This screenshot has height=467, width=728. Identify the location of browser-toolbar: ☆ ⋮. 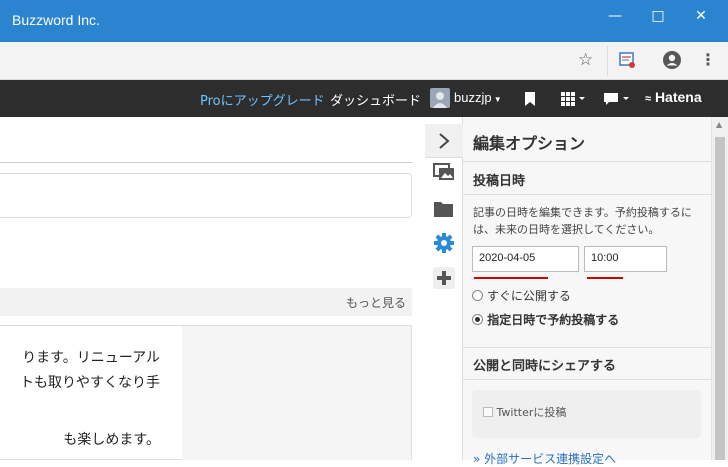
(364, 61).